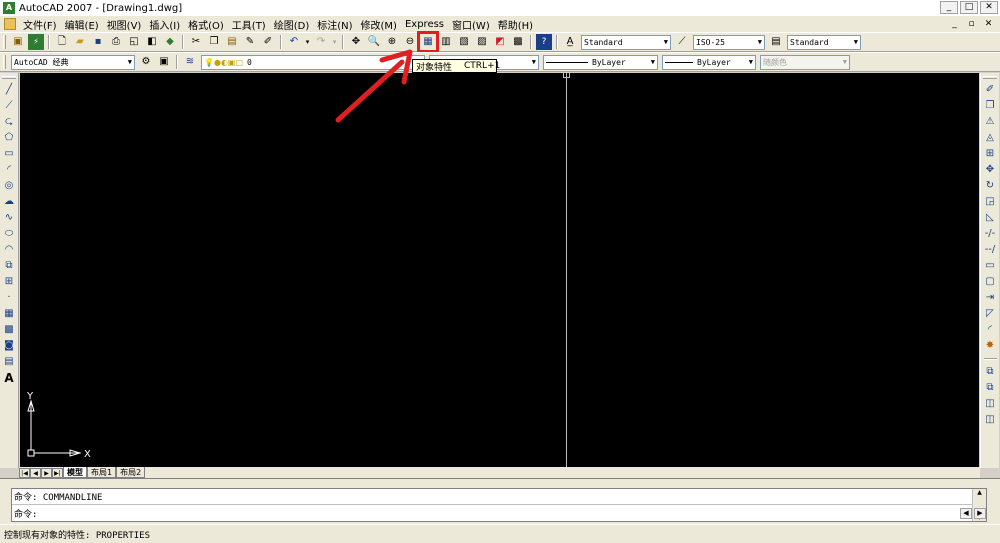 The height and width of the screenshot is (543, 1000). Describe the element at coordinates (164, 24) in the screenshot. I see `menu-insert: 插入(I)` at that location.